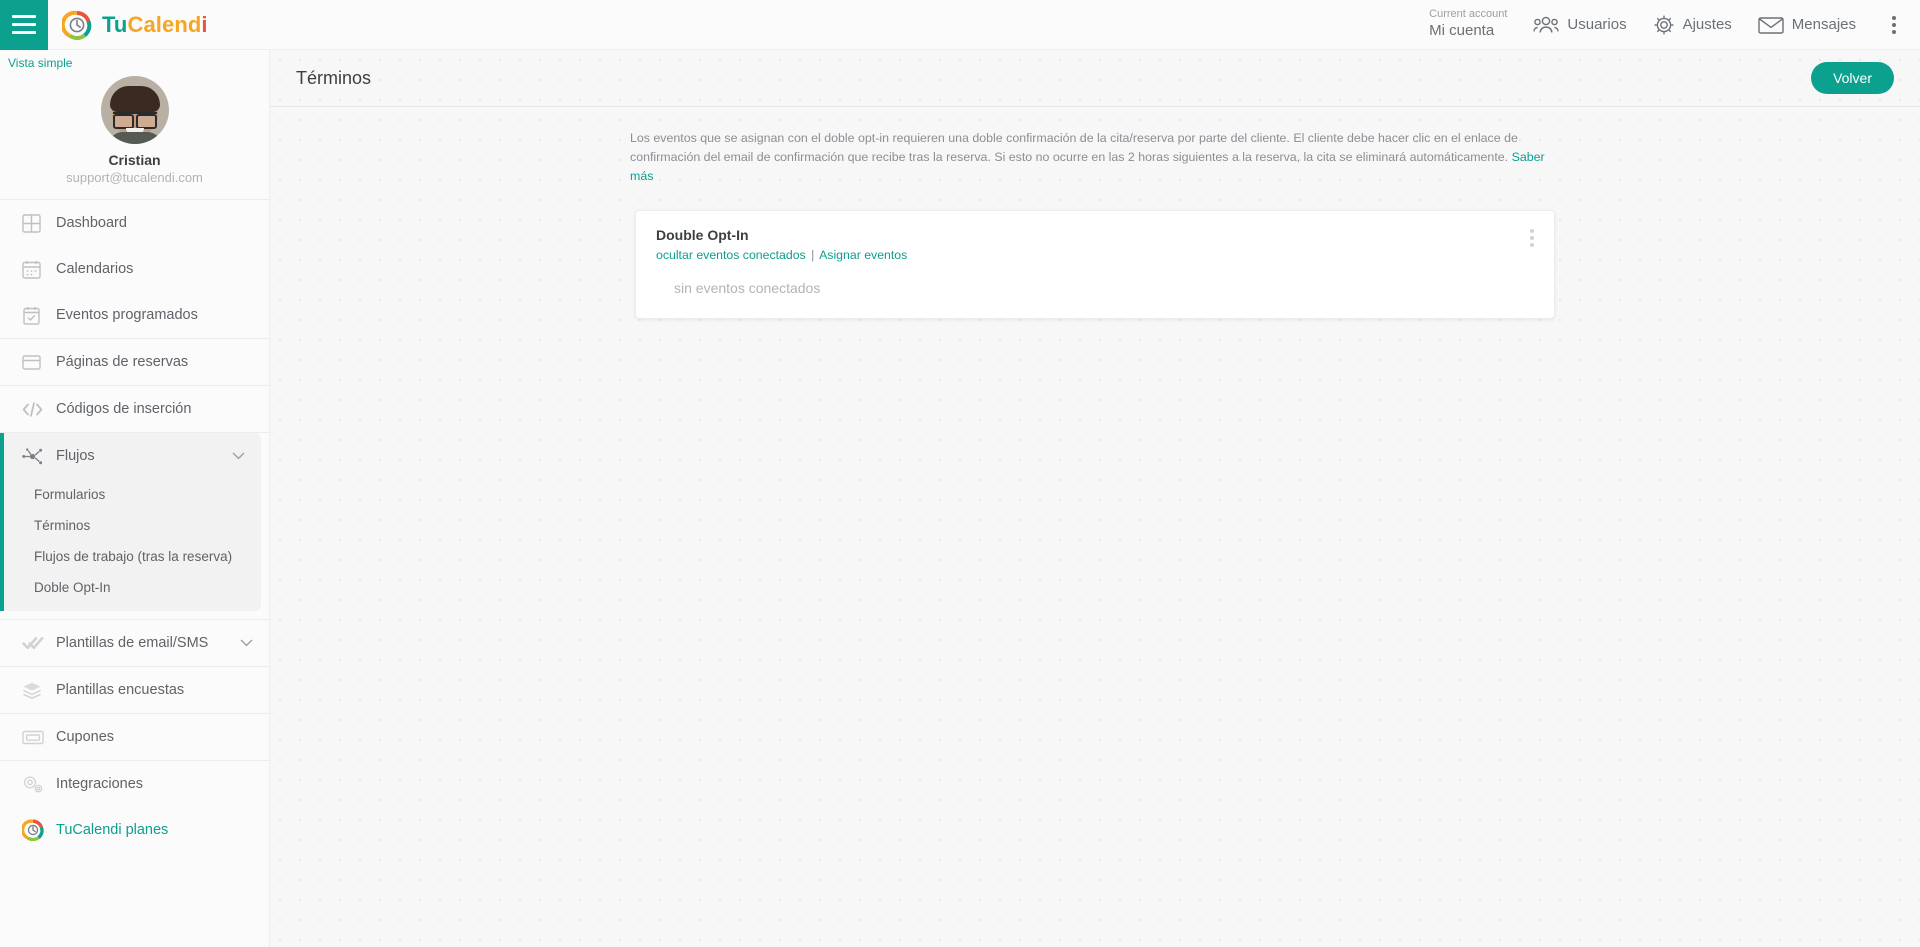  What do you see at coordinates (39, 690) in the screenshot?
I see `layers-icon` at bounding box center [39, 690].